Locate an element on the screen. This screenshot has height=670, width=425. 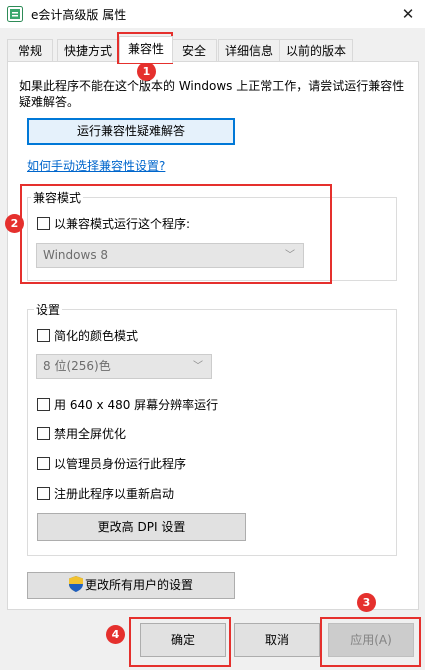
res-640-label: 用 640 x 480 屏幕分辨率运行 is located at coordinates (136, 405).